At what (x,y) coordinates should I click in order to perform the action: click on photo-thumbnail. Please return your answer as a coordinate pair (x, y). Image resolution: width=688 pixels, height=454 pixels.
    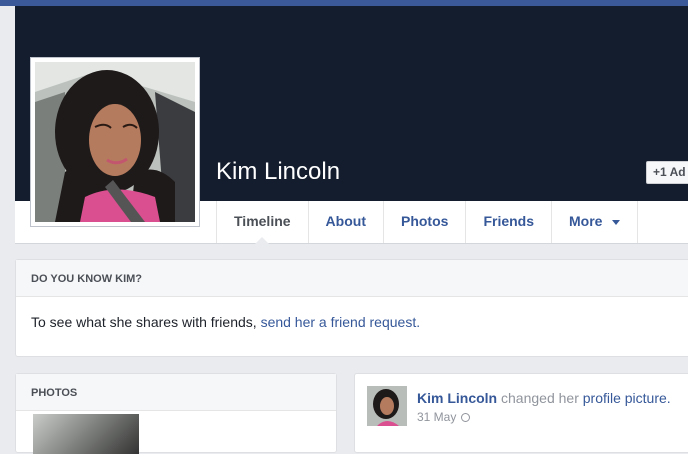
    Looking at the image, I should click on (86, 434).